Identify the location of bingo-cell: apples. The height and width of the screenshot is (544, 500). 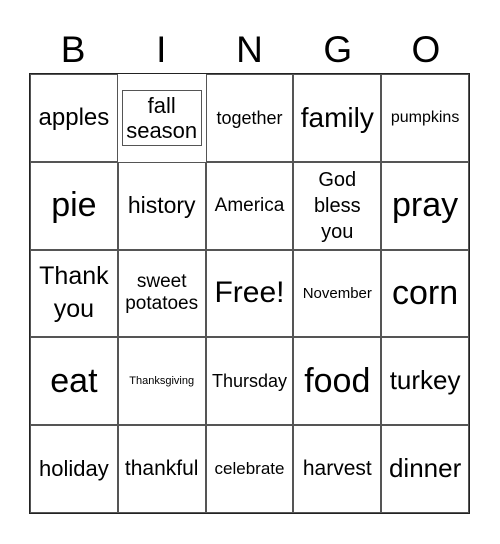
(74, 118).